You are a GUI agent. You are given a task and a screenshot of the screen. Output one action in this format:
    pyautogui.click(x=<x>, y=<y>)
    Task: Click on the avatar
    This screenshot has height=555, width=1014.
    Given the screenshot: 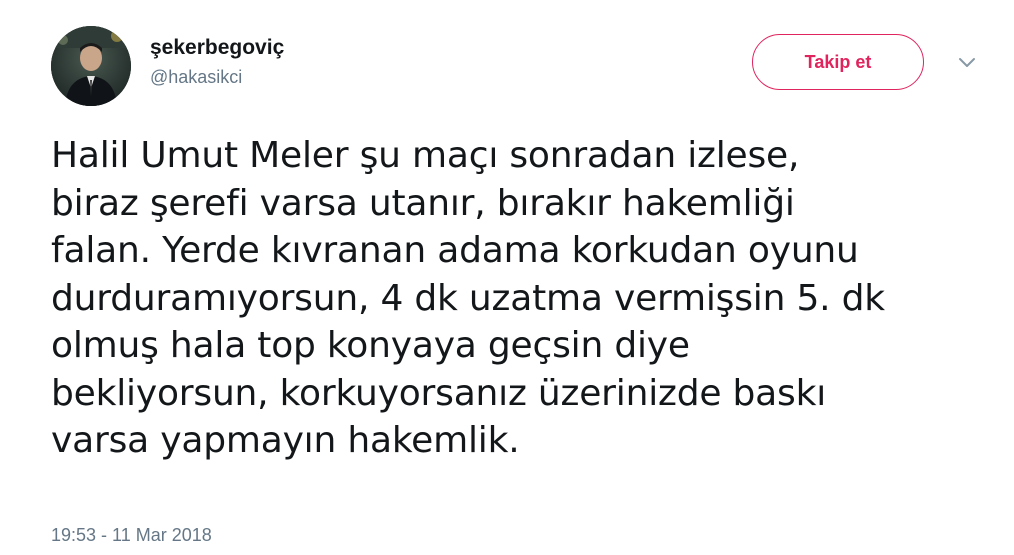 What is the action you would take?
    pyautogui.click(x=91, y=66)
    